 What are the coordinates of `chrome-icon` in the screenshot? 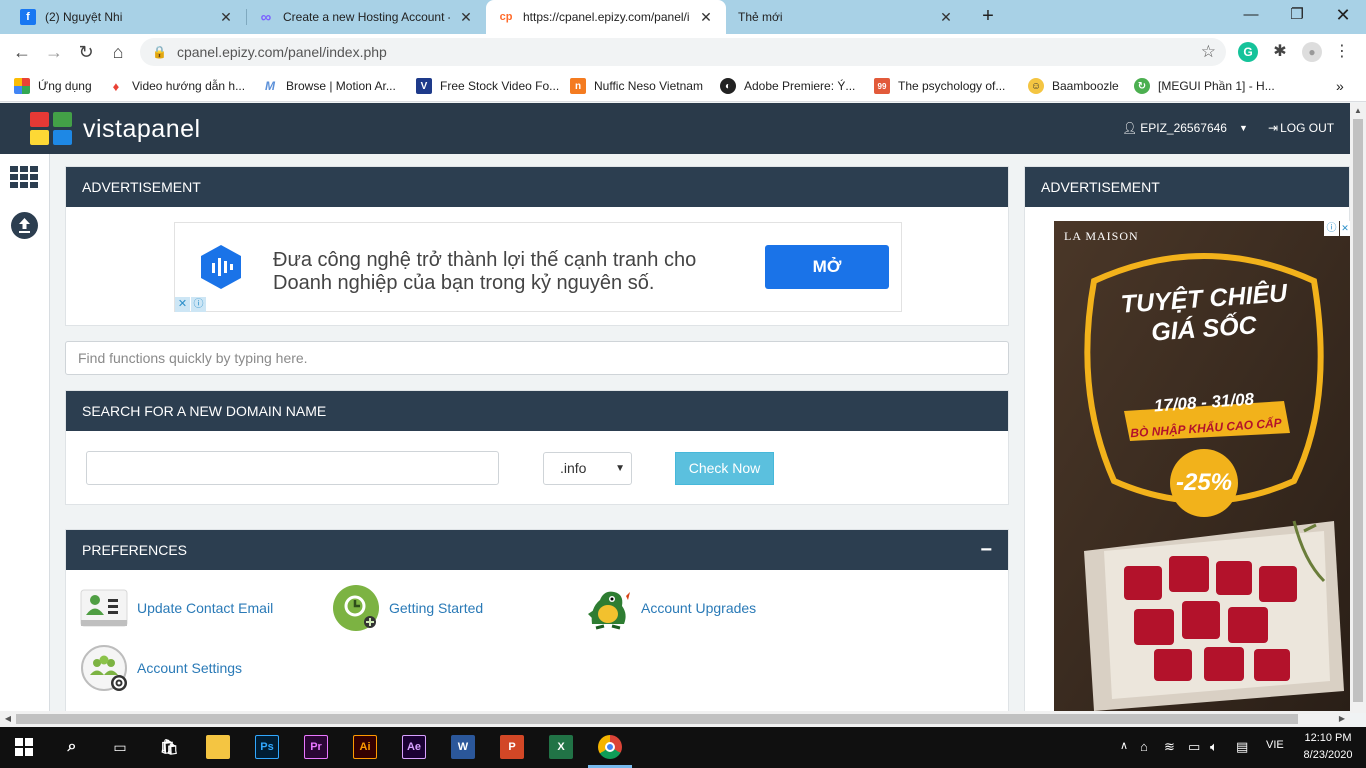 It's located at (610, 747).